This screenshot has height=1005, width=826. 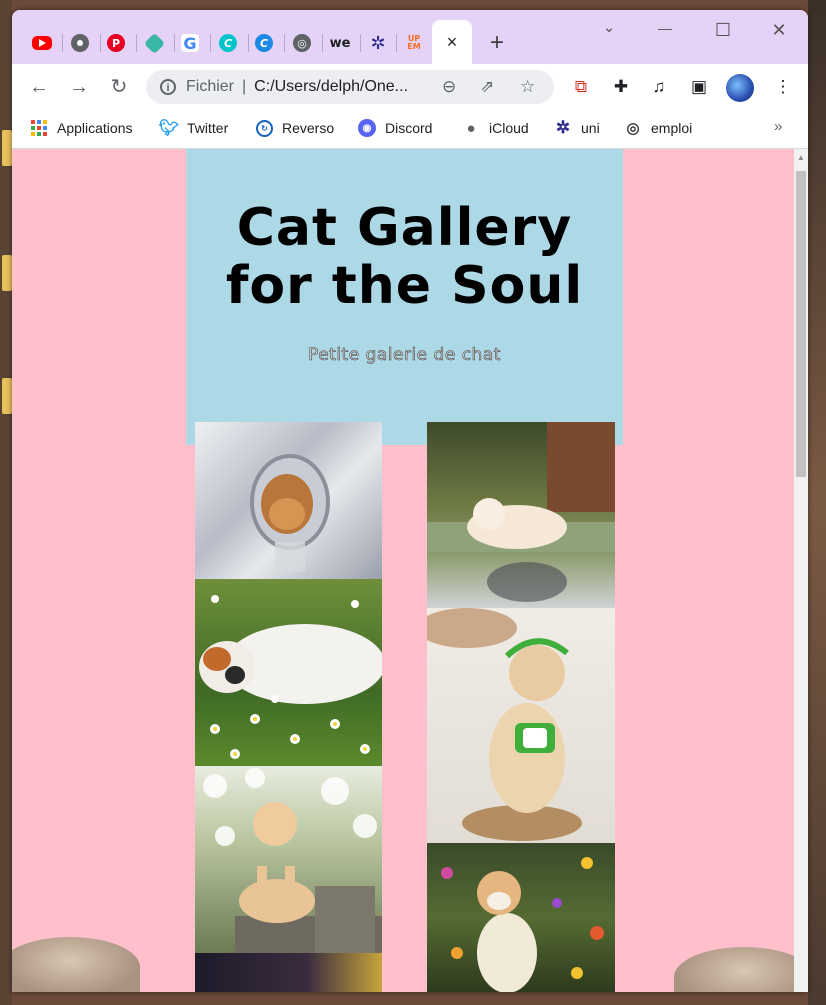 What do you see at coordinates (39, 128) in the screenshot?
I see `apps-grid-icon` at bounding box center [39, 128].